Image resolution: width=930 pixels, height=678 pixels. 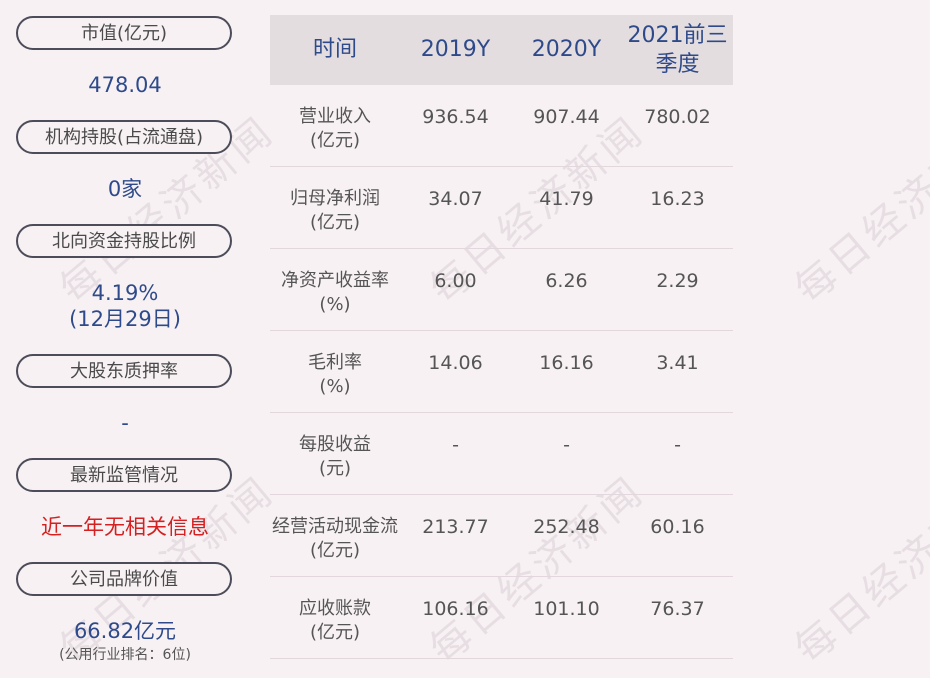 I want to click on row-label: 归母净利润 (亿元), so click(x=335, y=210).